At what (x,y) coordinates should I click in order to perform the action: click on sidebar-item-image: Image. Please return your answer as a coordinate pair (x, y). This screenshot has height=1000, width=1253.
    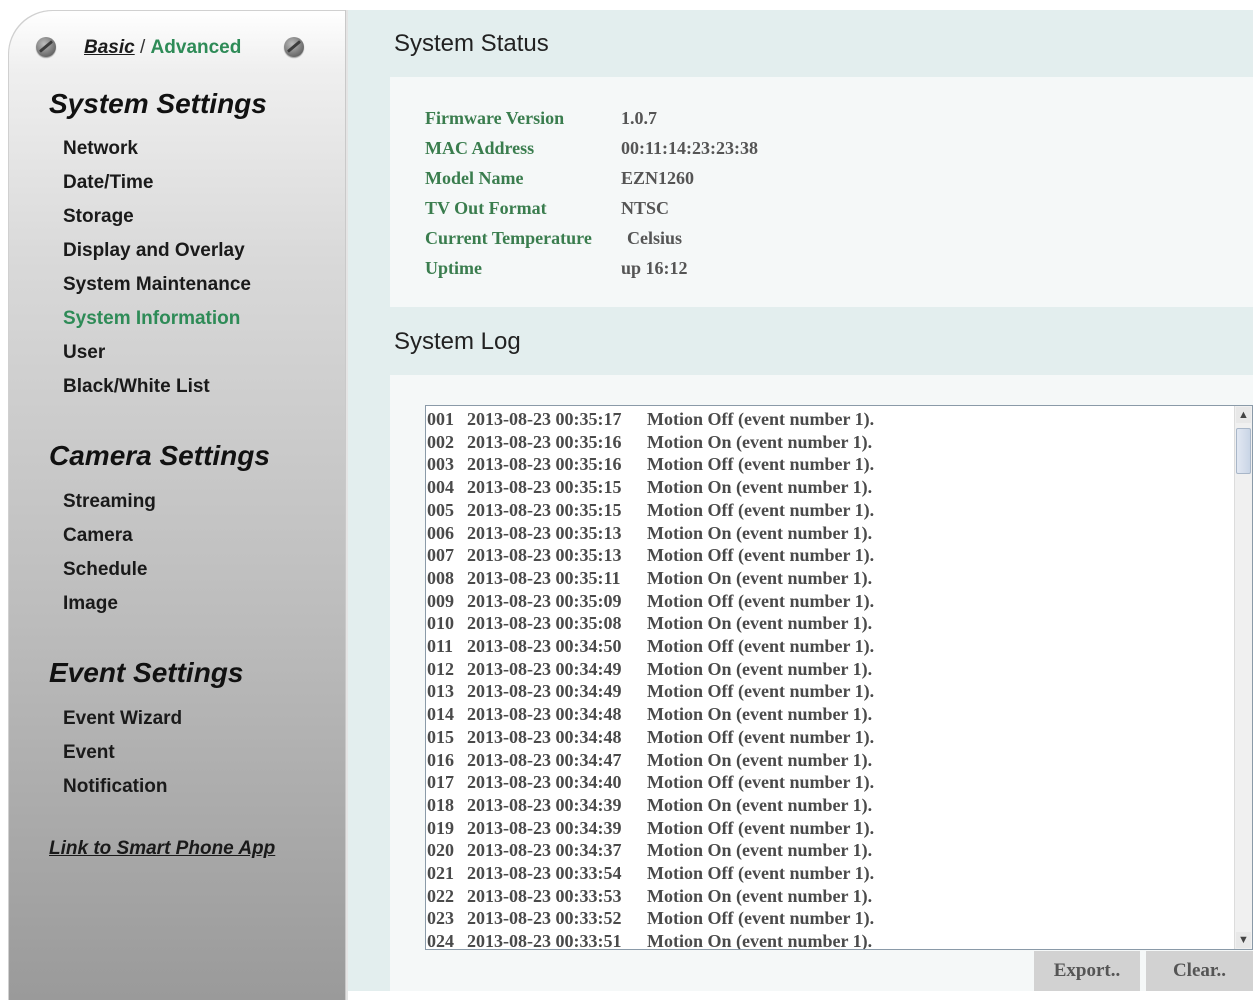
    Looking at the image, I should click on (90, 604).